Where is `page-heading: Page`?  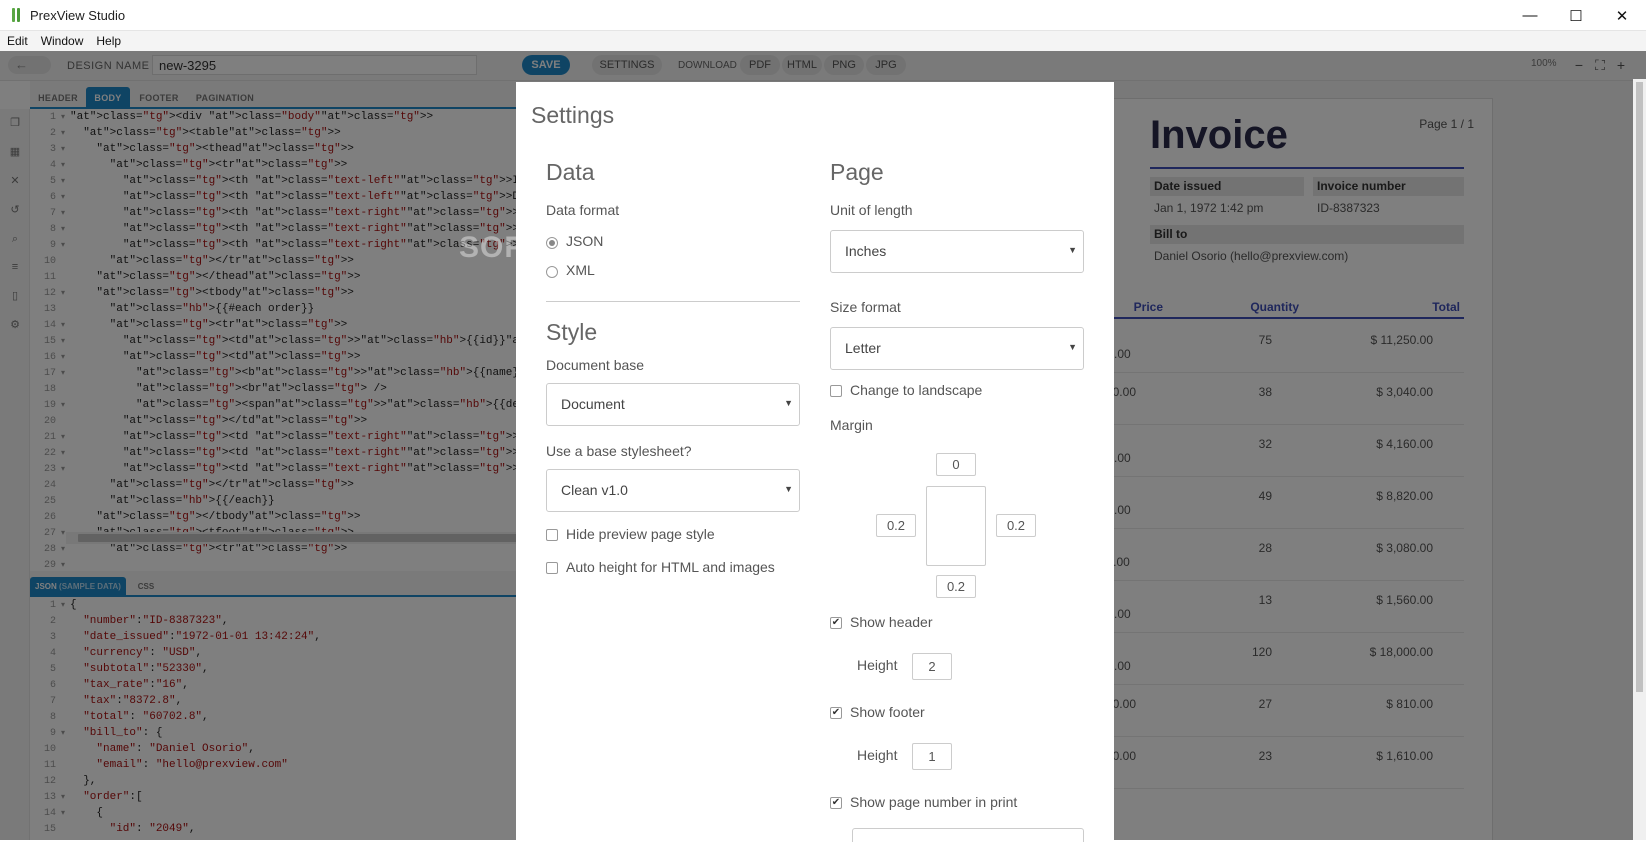
page-heading: Page is located at coordinates (857, 172).